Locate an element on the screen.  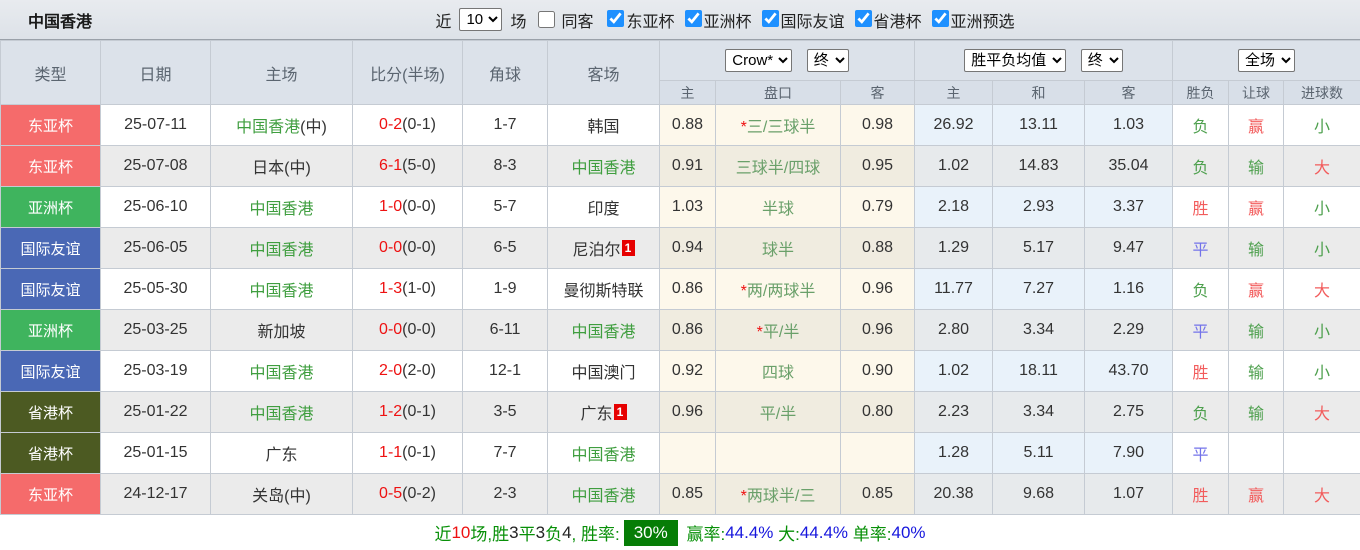
euro-home-odds-cell: 1.02 is located at coordinates (954, 166).